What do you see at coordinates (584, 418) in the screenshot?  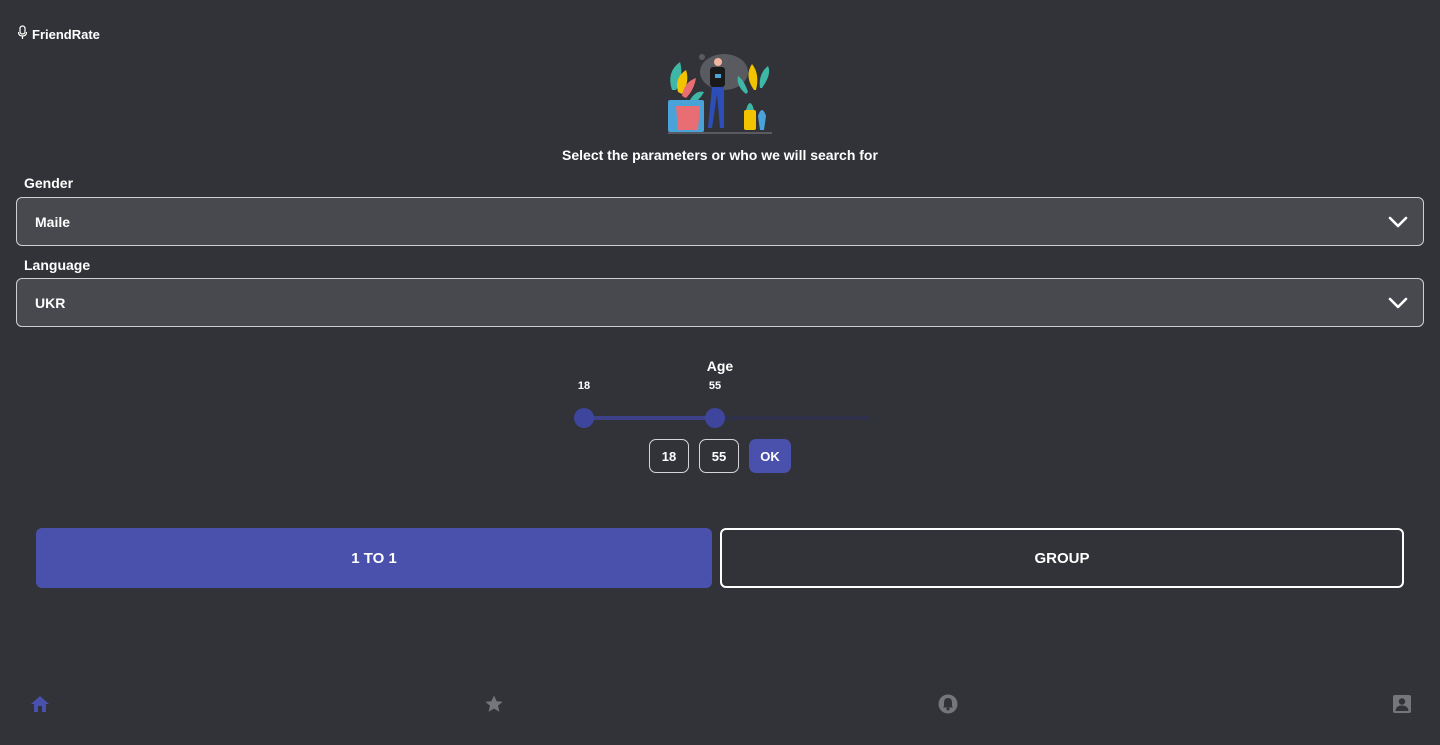 I see `age-min-thumb` at bounding box center [584, 418].